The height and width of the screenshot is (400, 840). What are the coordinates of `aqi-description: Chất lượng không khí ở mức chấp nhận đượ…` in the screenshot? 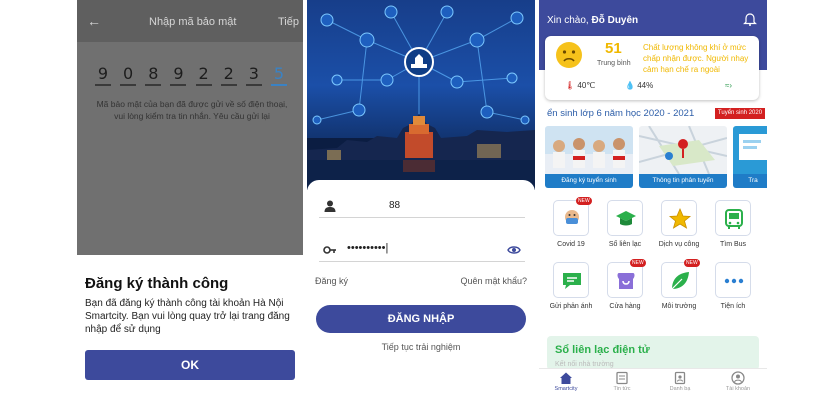 It's located at (696, 58).